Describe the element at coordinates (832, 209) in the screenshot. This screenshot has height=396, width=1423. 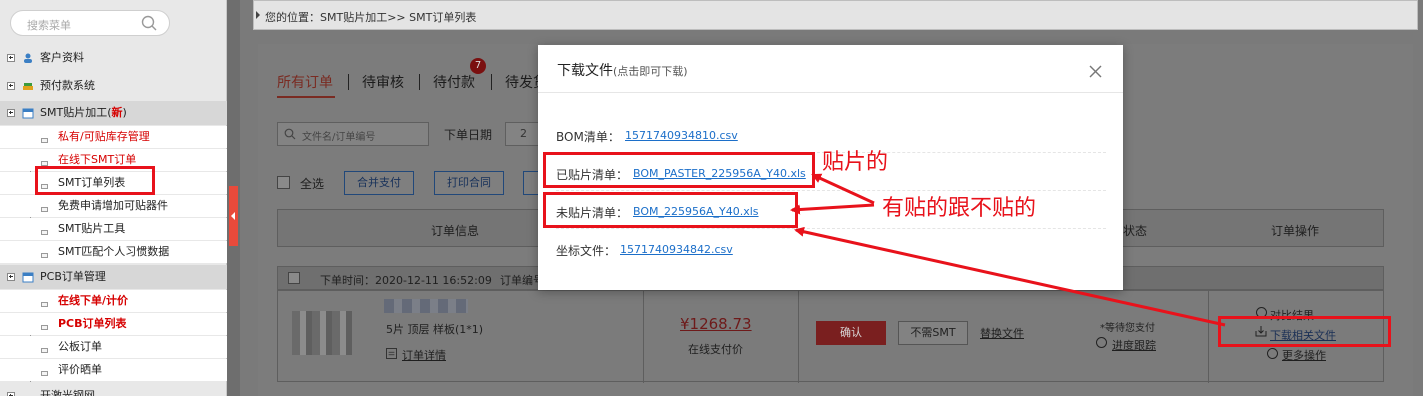
I see `annotation-arrow-unpasted` at that location.